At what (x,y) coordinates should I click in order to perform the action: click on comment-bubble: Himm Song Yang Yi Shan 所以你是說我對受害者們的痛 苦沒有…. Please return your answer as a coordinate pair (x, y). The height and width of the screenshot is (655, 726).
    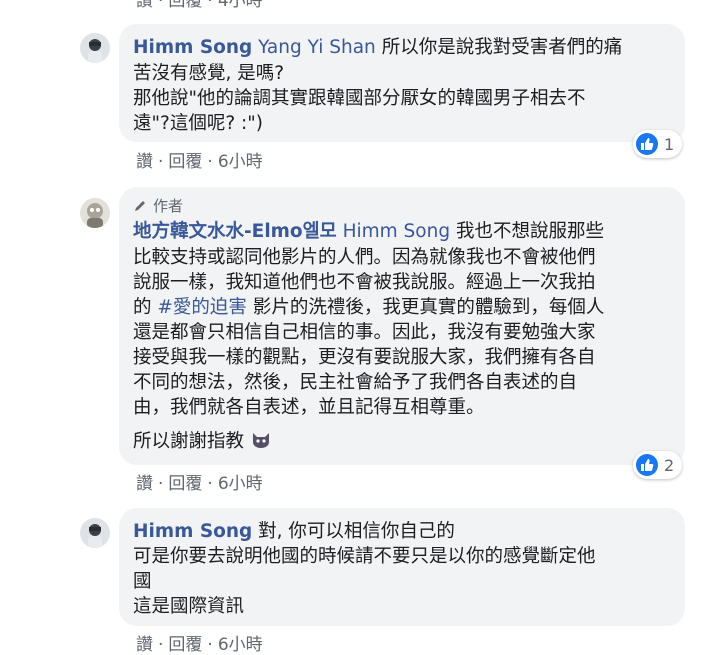
    Looking at the image, I should click on (402, 83).